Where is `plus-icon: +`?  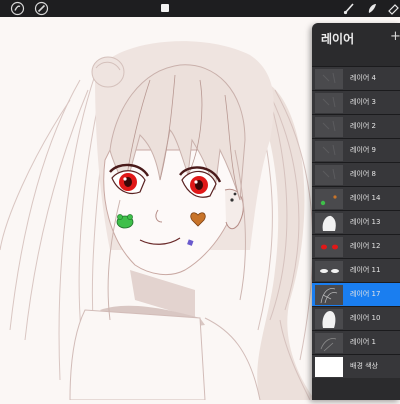 plus-icon: + is located at coordinates (395, 36).